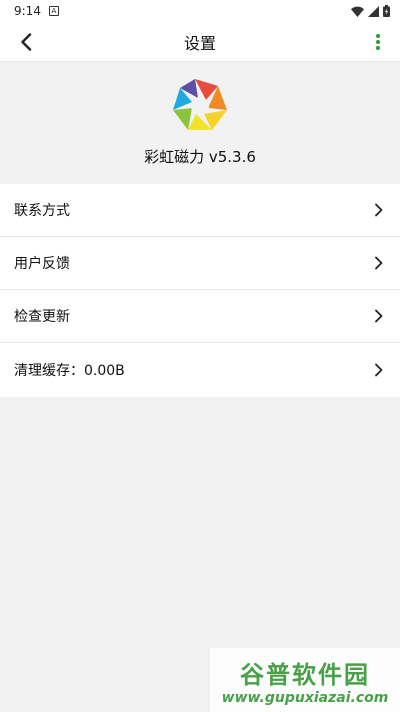 The height and width of the screenshot is (712, 400). I want to click on more-vert-icon, so click(378, 36).